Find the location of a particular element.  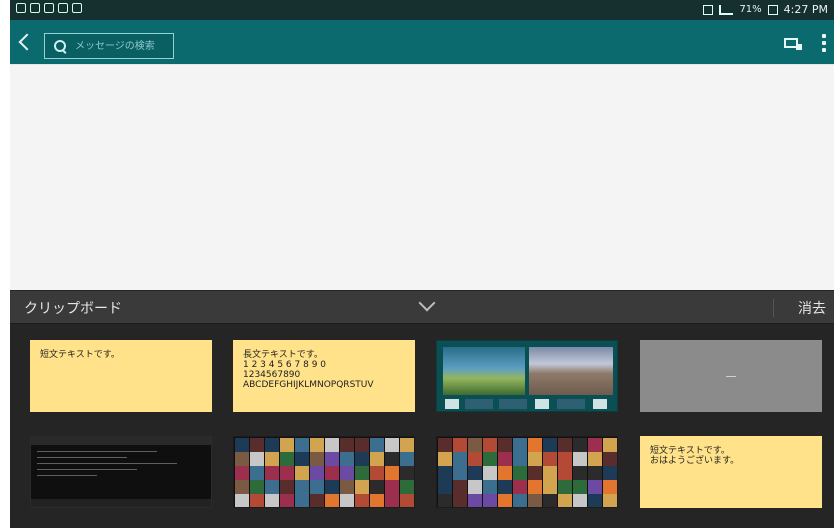

back-button is located at coordinates (27, 42).